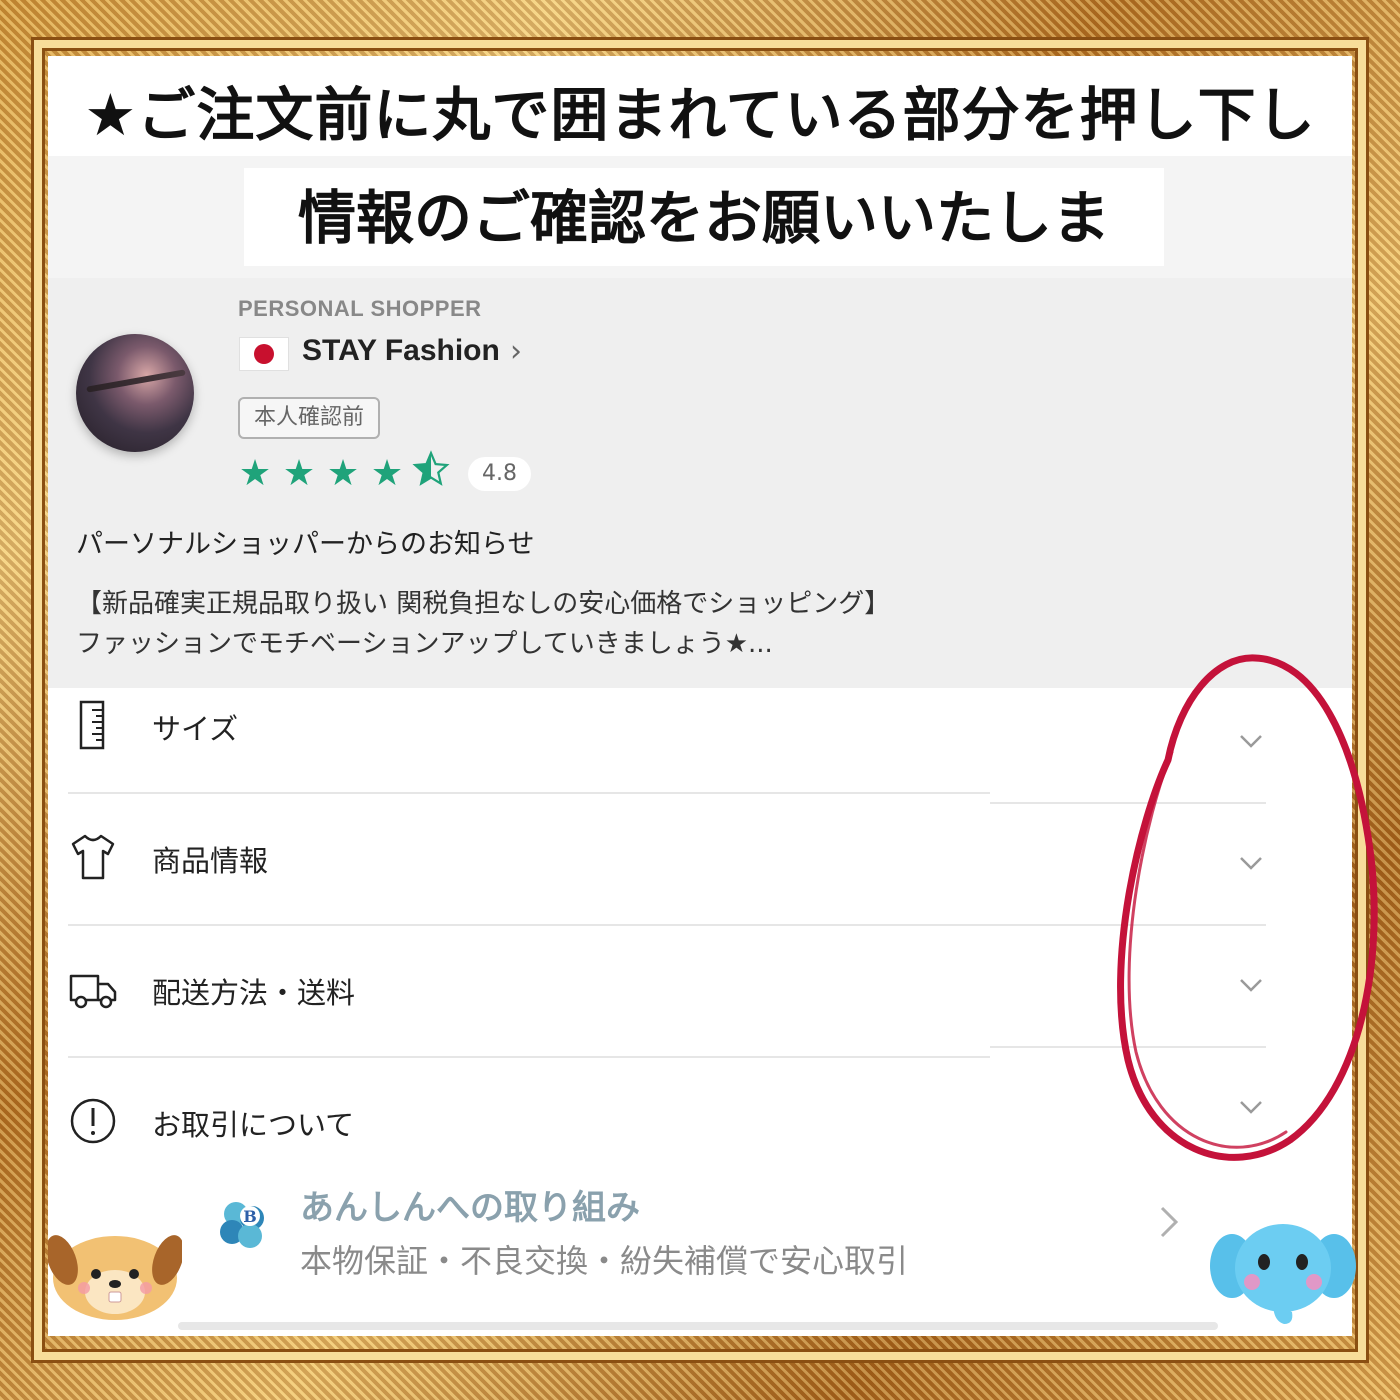 This screenshot has height=1400, width=1400. What do you see at coordinates (401, 351) in the screenshot?
I see `shop-name-link: STAY Fashion` at bounding box center [401, 351].